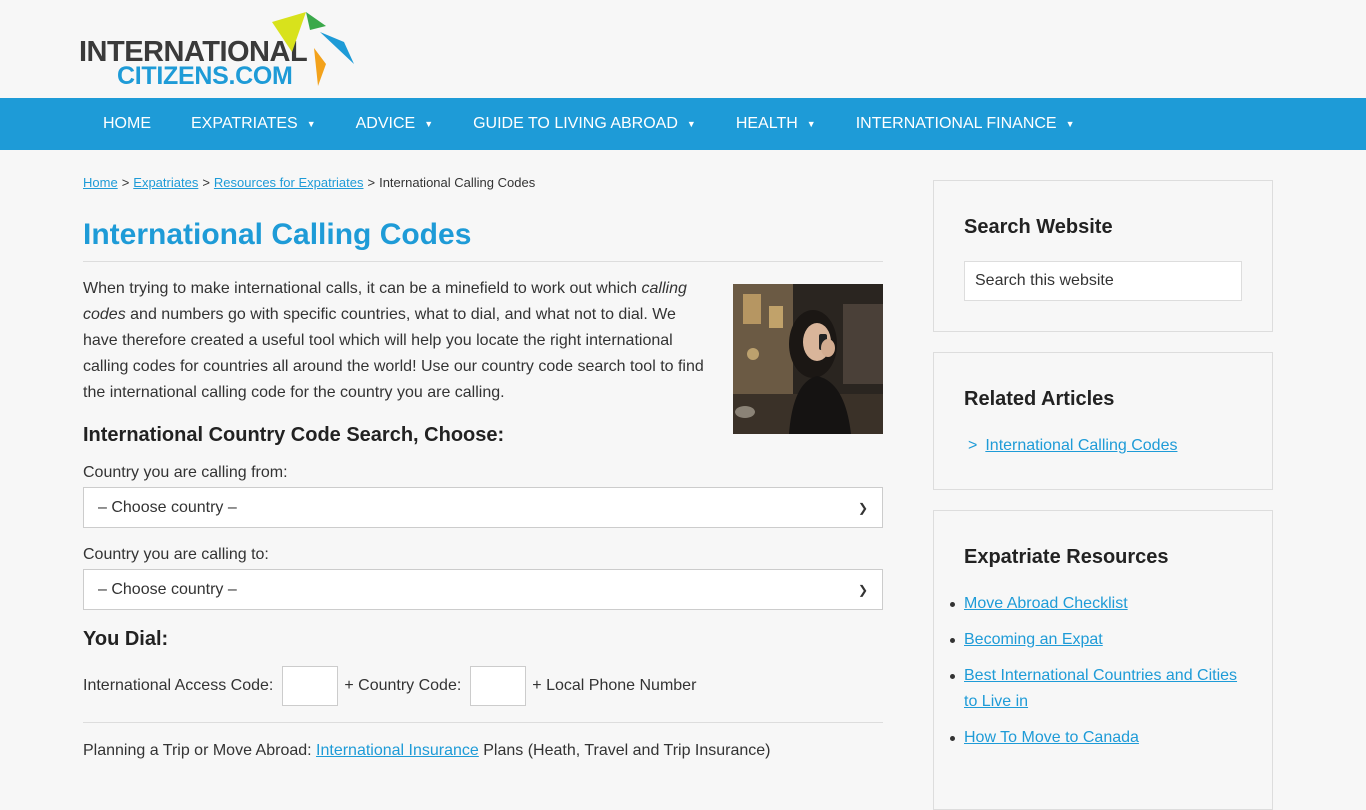 The width and height of the screenshot is (1366, 810). I want to click on nav-item-health: HEALTH ▼, so click(776, 124).